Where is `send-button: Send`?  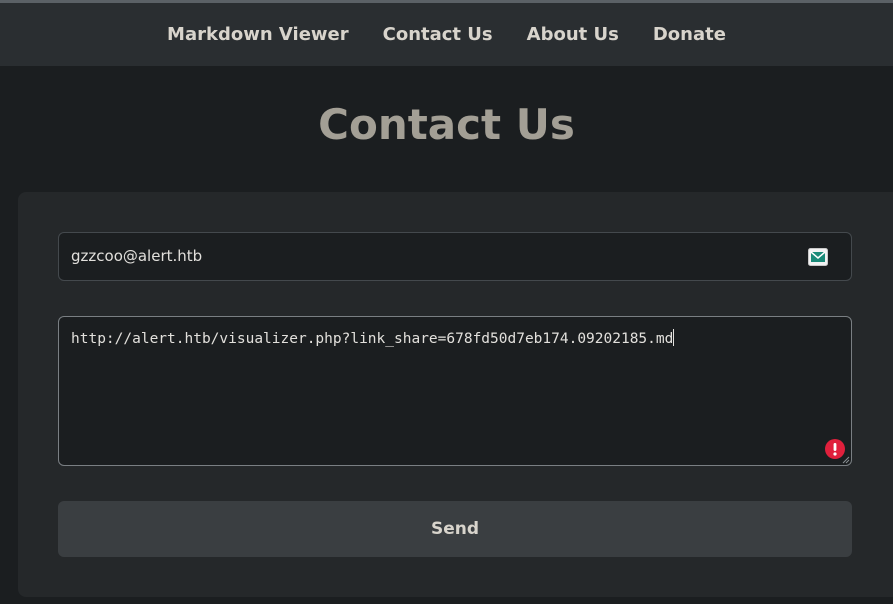 send-button: Send is located at coordinates (455, 529).